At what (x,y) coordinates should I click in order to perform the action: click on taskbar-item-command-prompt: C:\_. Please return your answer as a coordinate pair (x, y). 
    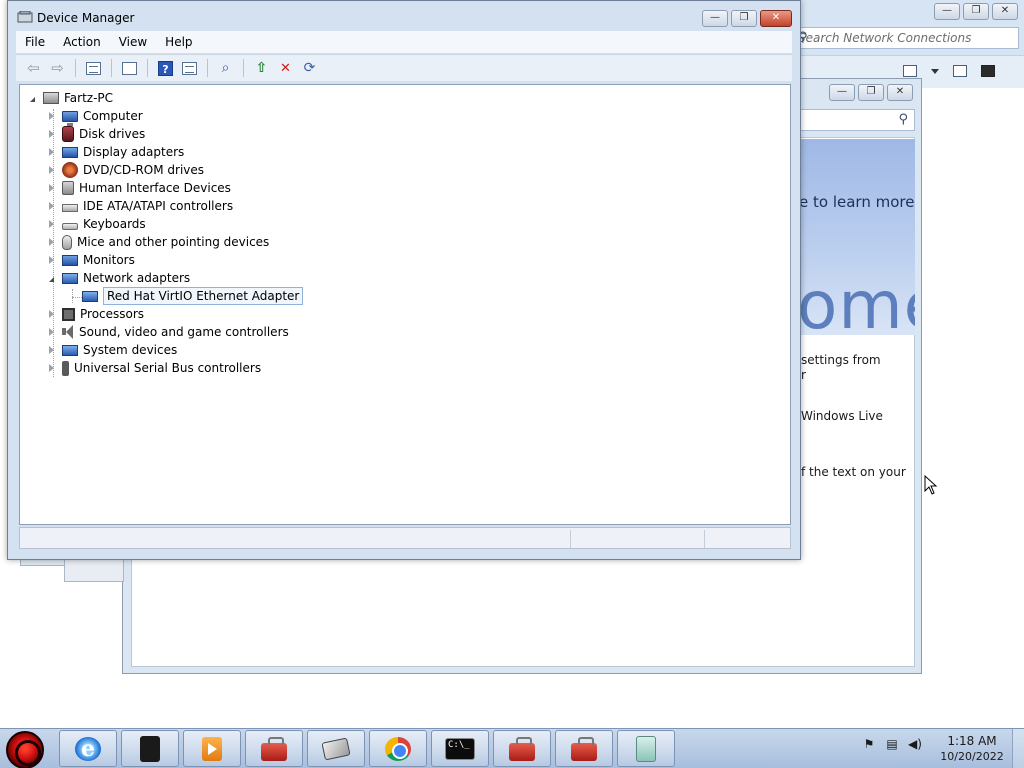
    Looking at the image, I should click on (460, 748).